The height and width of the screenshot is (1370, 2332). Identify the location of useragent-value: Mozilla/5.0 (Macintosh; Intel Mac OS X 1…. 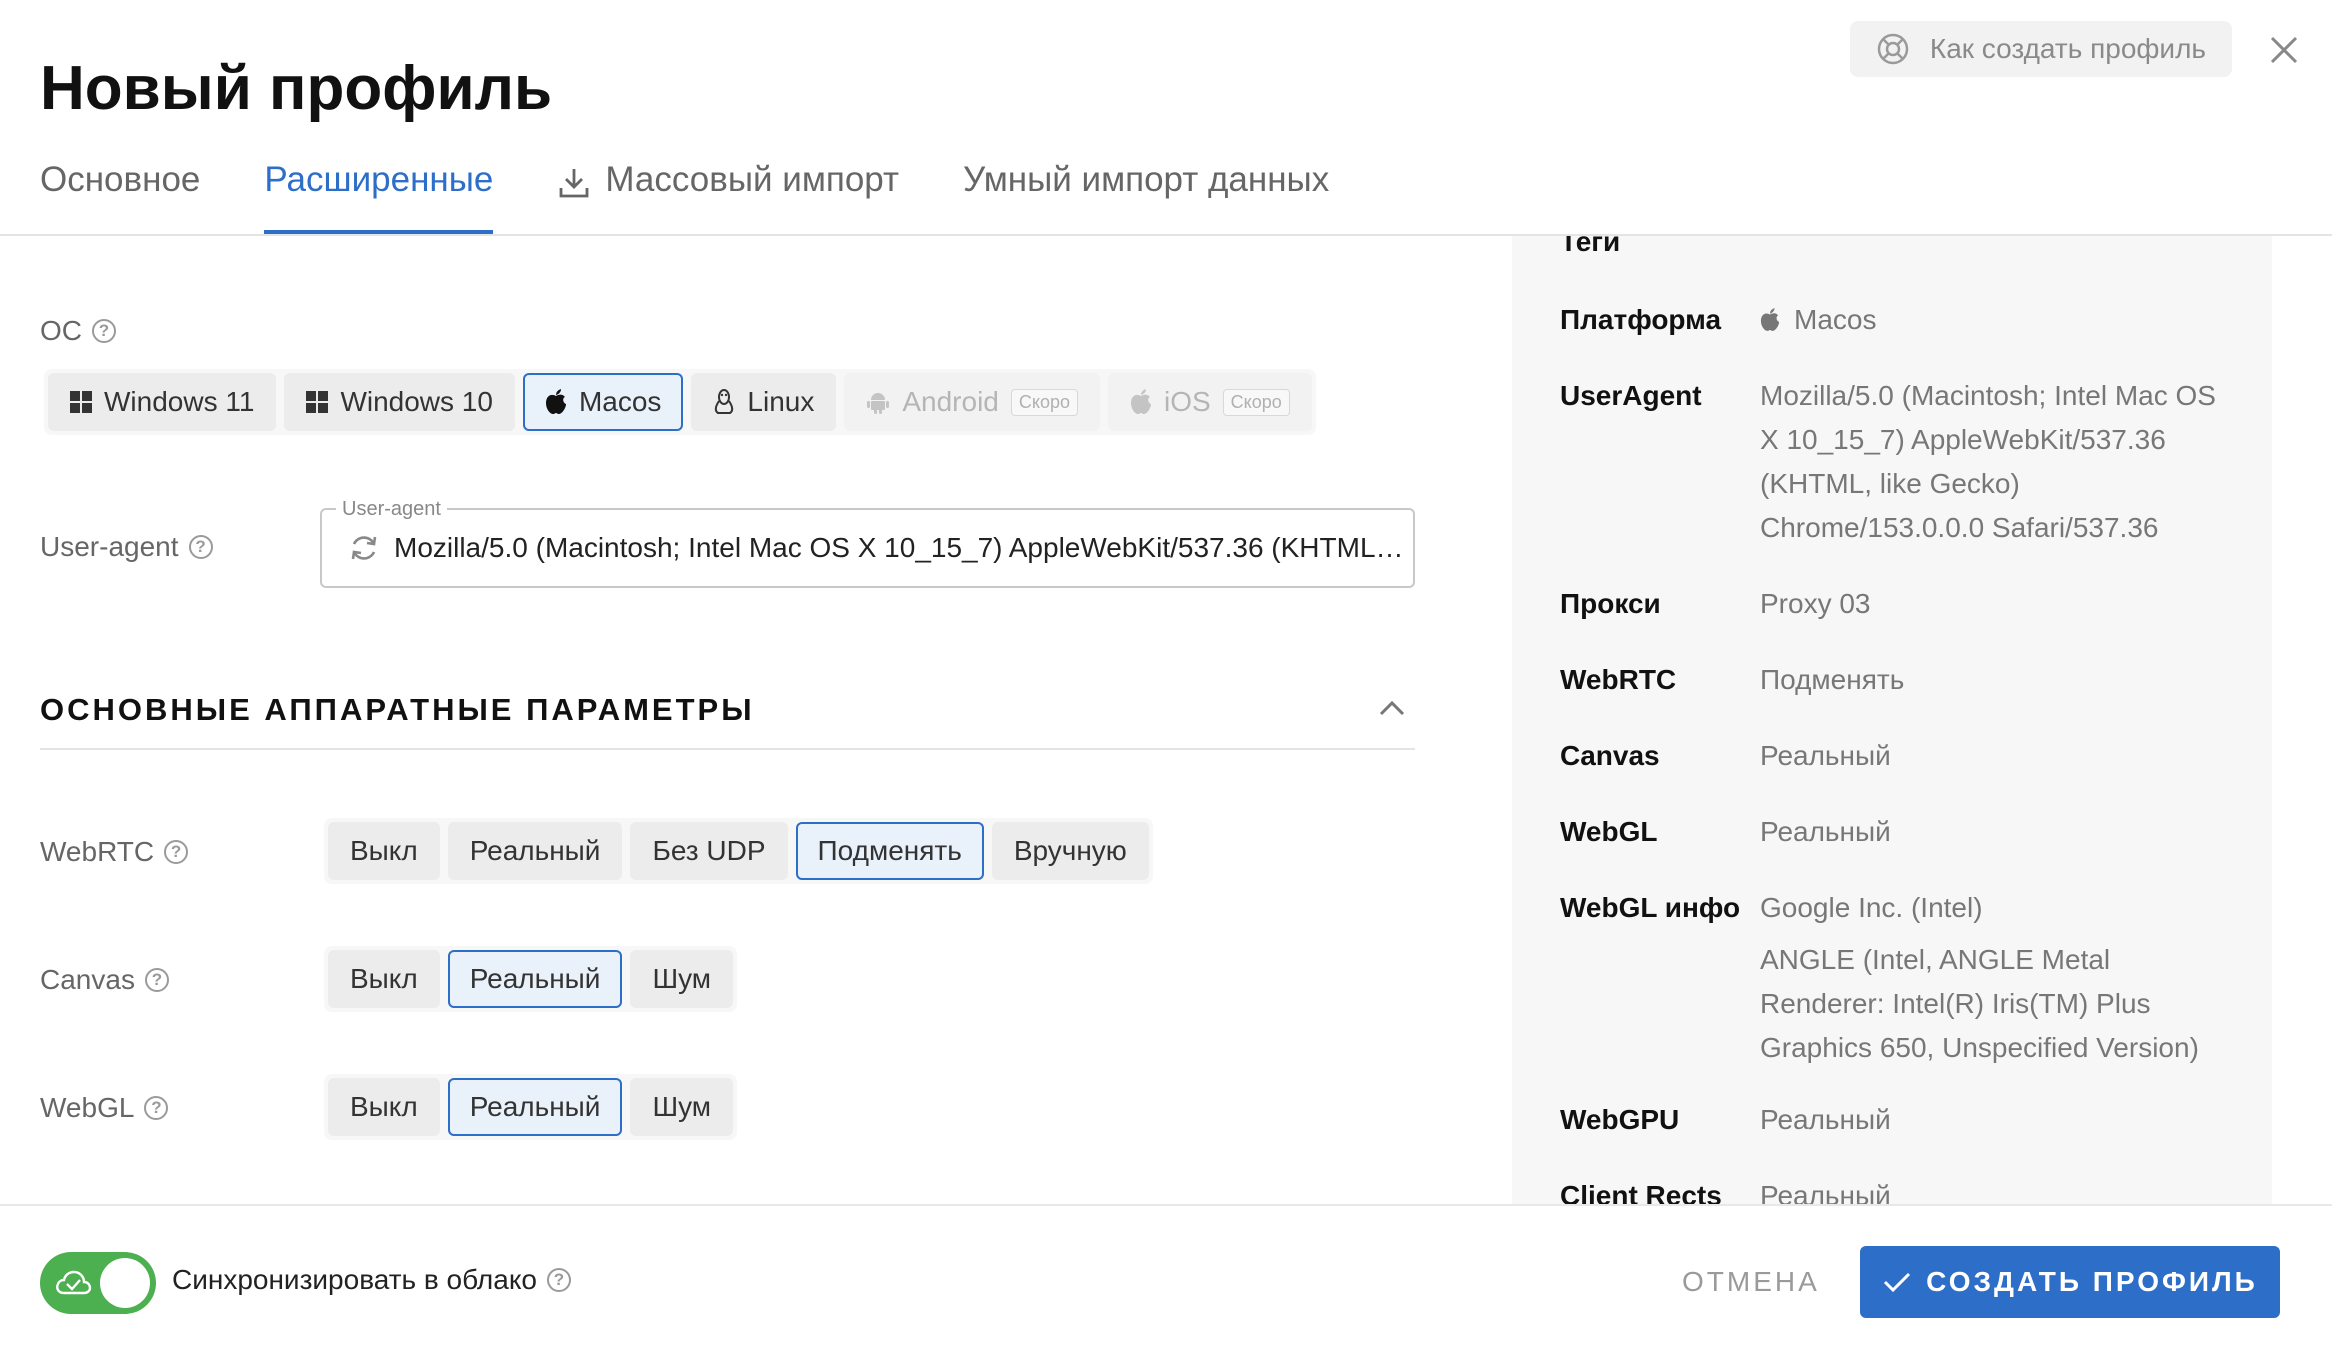
(899, 547).